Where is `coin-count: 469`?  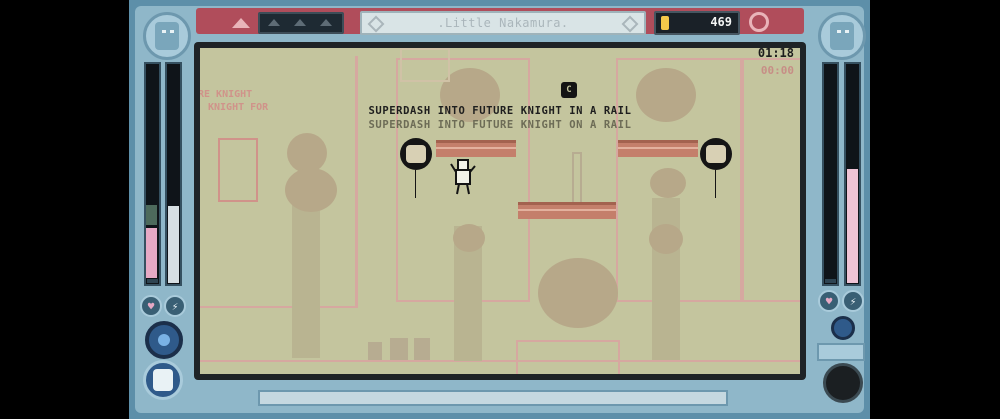 coin-count: 469 is located at coordinates (721, 22).